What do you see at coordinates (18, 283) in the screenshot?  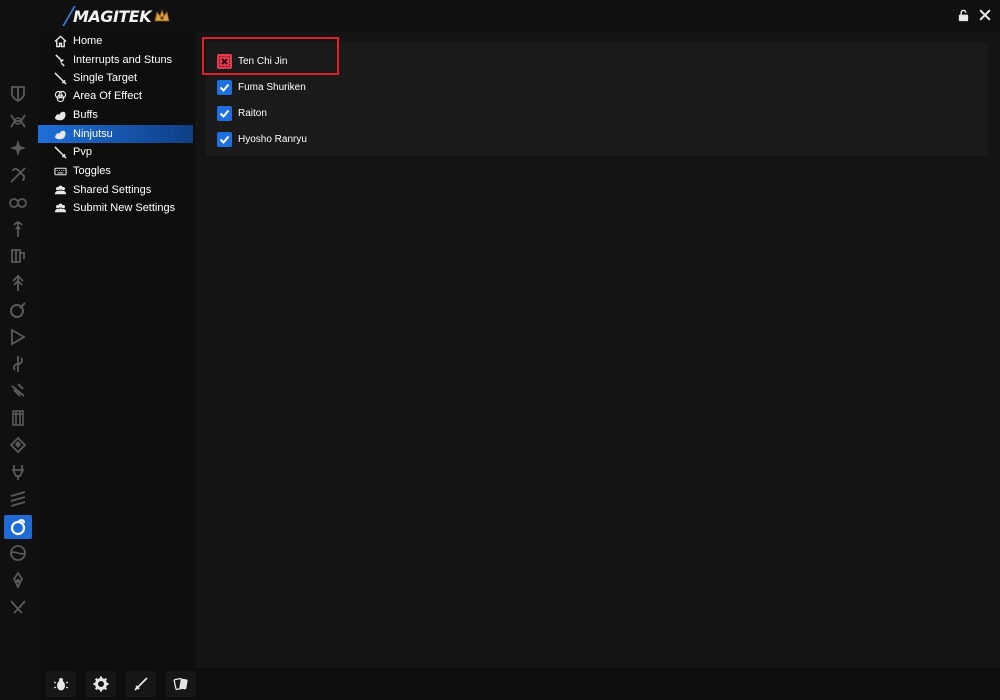 I see `reaper-icon` at bounding box center [18, 283].